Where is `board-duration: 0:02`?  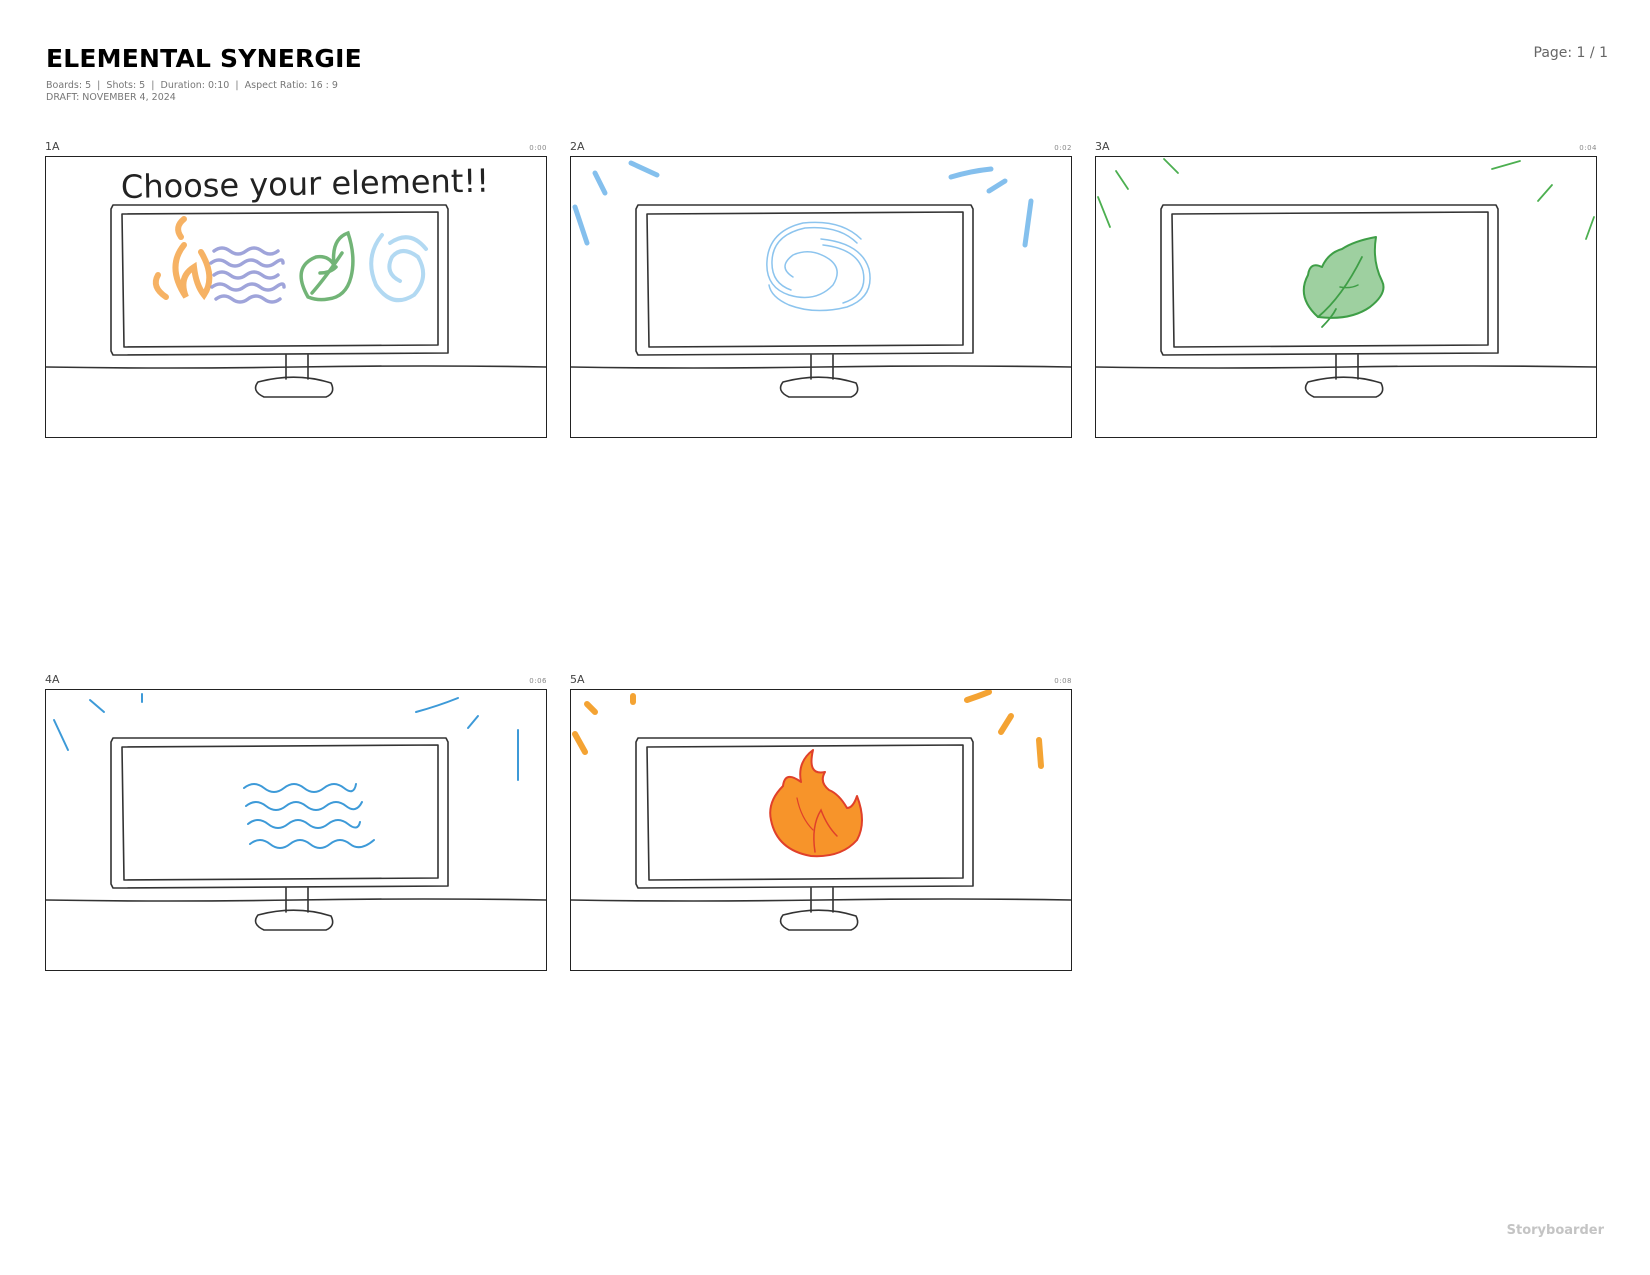 board-duration: 0:02 is located at coordinates (1063, 148).